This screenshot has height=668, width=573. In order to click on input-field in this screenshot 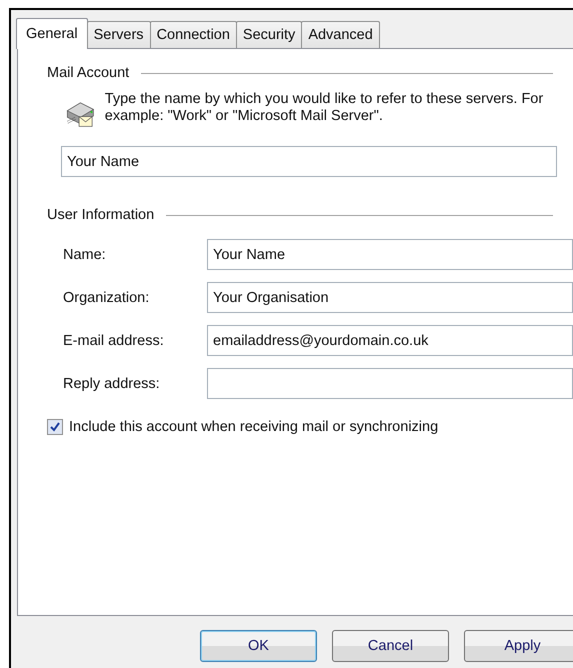, I will do `click(390, 383)`.